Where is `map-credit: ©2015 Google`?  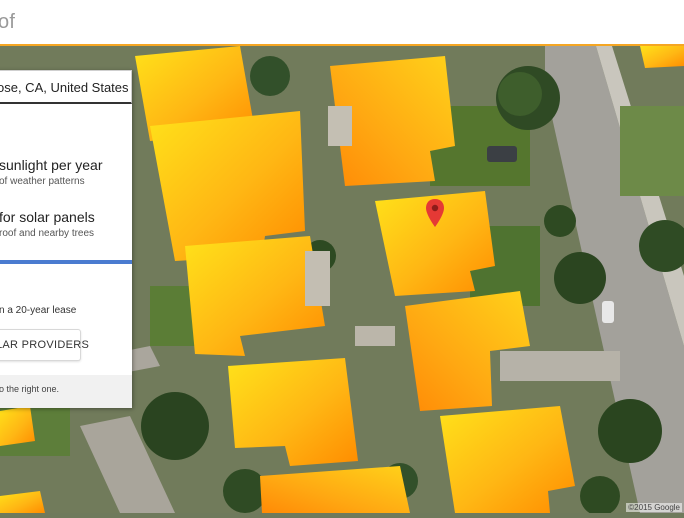 map-credit: ©2015 Google is located at coordinates (654, 507).